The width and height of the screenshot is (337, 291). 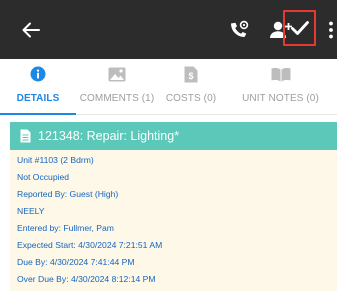 I want to click on tab-comments-label: COMMENTS (1), so click(x=117, y=98).